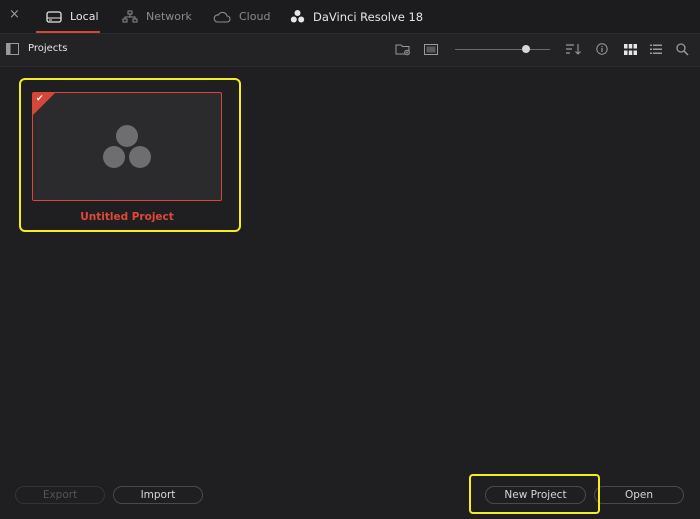  I want to click on highlight-frame-new-project, so click(534, 494).